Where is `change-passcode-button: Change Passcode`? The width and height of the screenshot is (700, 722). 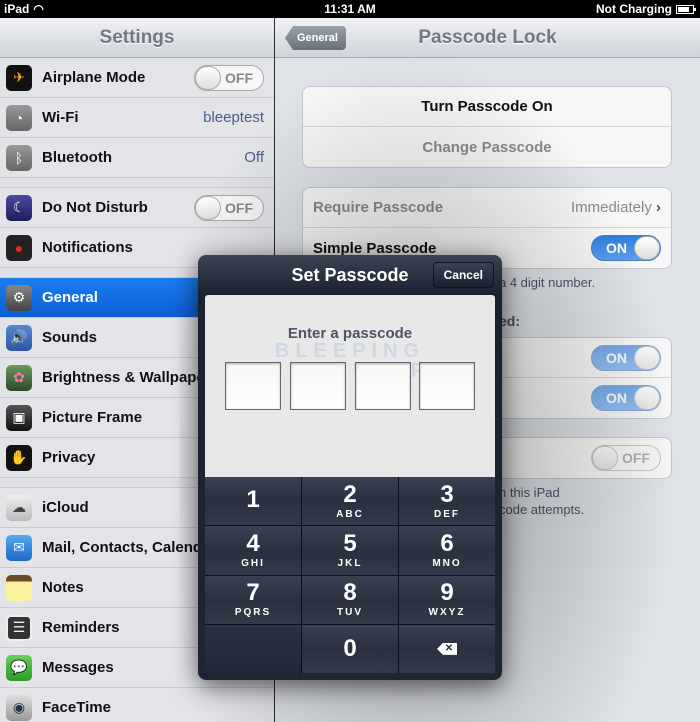
change-passcode-button: Change Passcode is located at coordinates (487, 147).